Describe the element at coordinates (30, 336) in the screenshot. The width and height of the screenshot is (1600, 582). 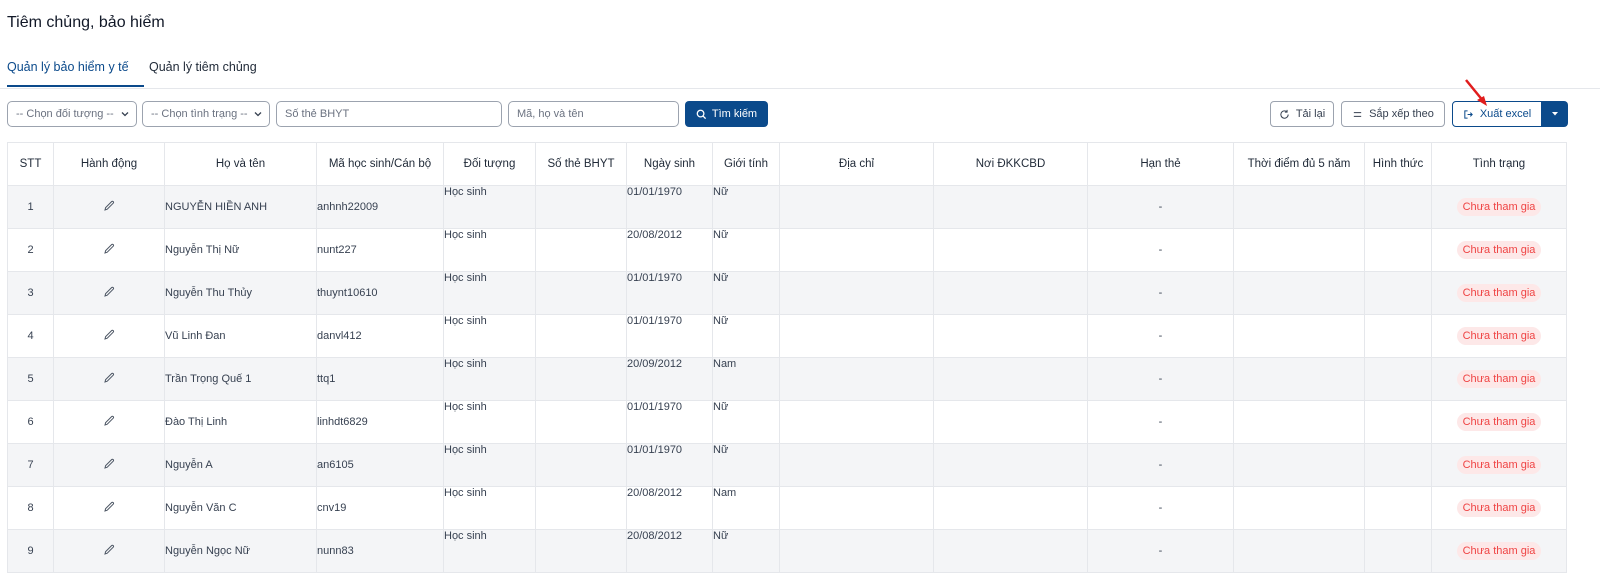
I see `cell-stt: 4` at that location.